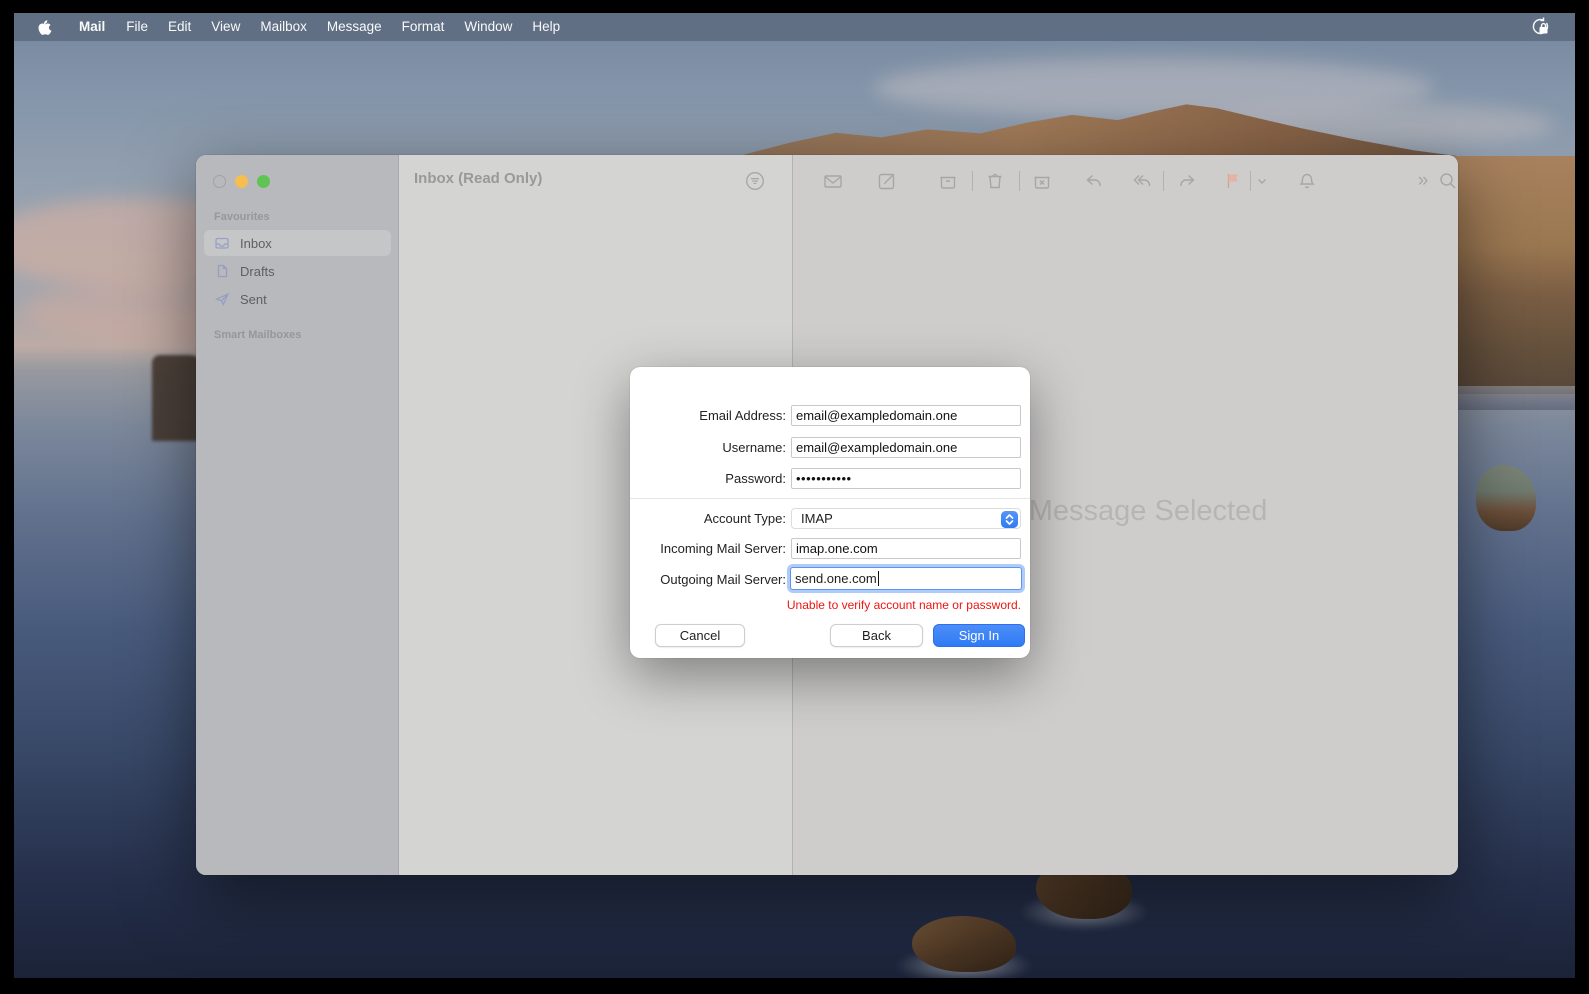 The height and width of the screenshot is (994, 1589). What do you see at coordinates (754, 447) in the screenshot?
I see `username-label: Username:` at bounding box center [754, 447].